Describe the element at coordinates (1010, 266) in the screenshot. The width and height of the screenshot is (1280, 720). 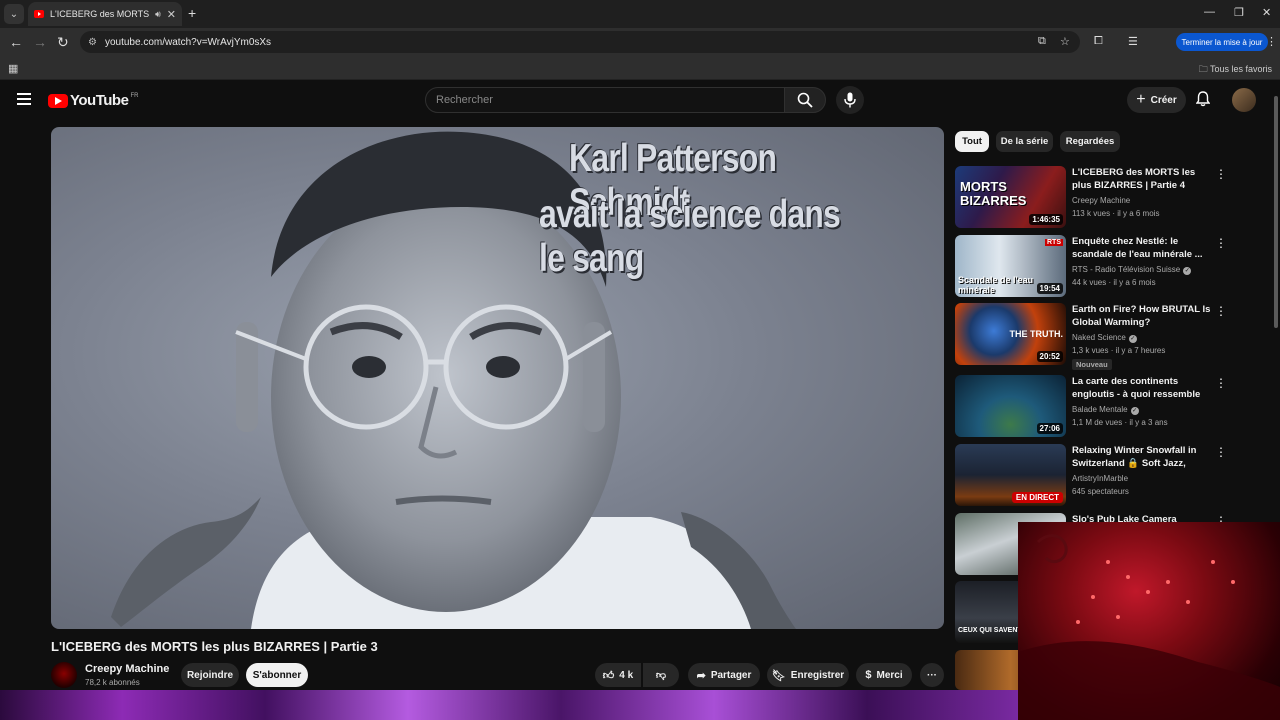
I see `video-thumbnail: Scandale de l'eau minérale RTS 19:54` at that location.